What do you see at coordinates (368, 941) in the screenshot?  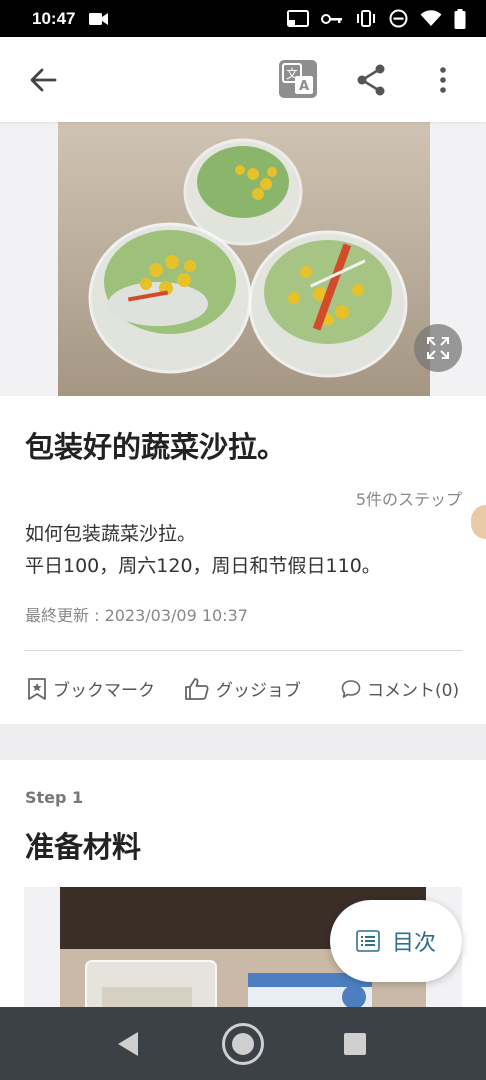 I see `list-icon` at bounding box center [368, 941].